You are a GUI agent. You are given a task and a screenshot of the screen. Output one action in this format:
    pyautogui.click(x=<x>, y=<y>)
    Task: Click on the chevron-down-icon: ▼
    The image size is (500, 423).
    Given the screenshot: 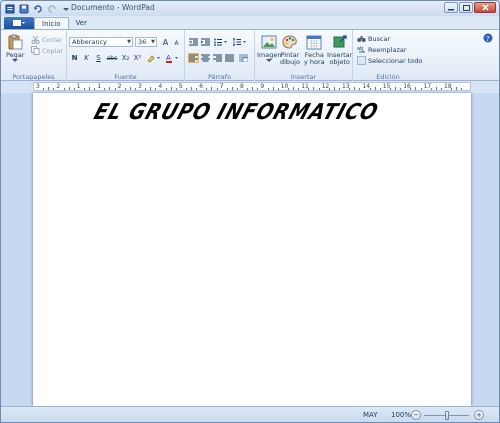 What is the action you would take?
    pyautogui.click(x=129, y=42)
    